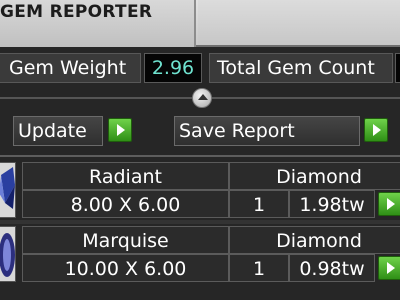  What do you see at coordinates (125, 204) in the screenshot?
I see `gem-size-cell: 8.00 X 6.00` at bounding box center [125, 204].